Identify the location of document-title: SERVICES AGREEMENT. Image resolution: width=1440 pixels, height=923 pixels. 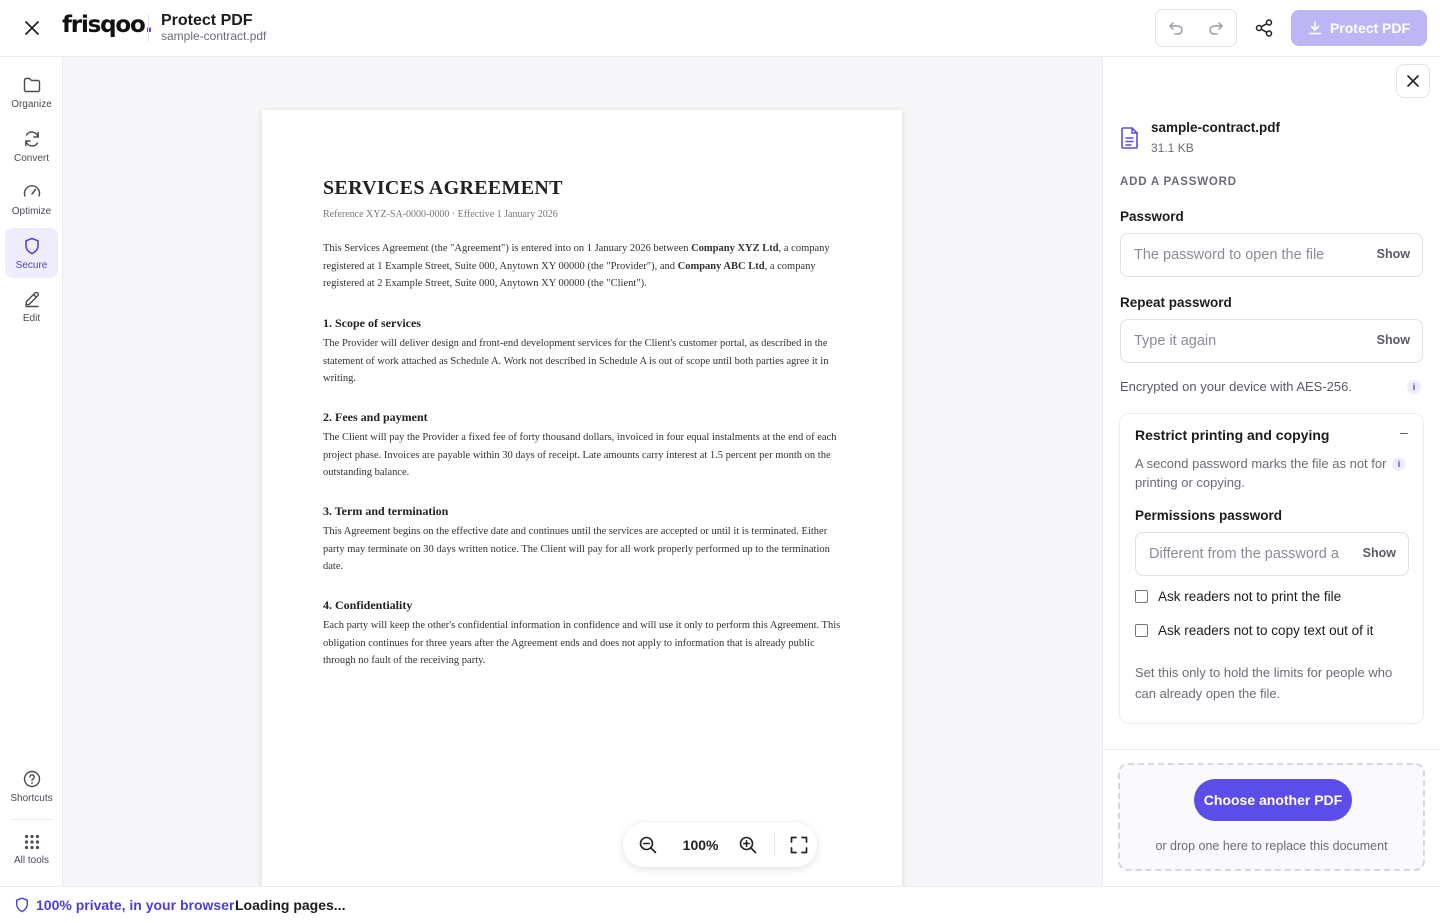
(443, 188).